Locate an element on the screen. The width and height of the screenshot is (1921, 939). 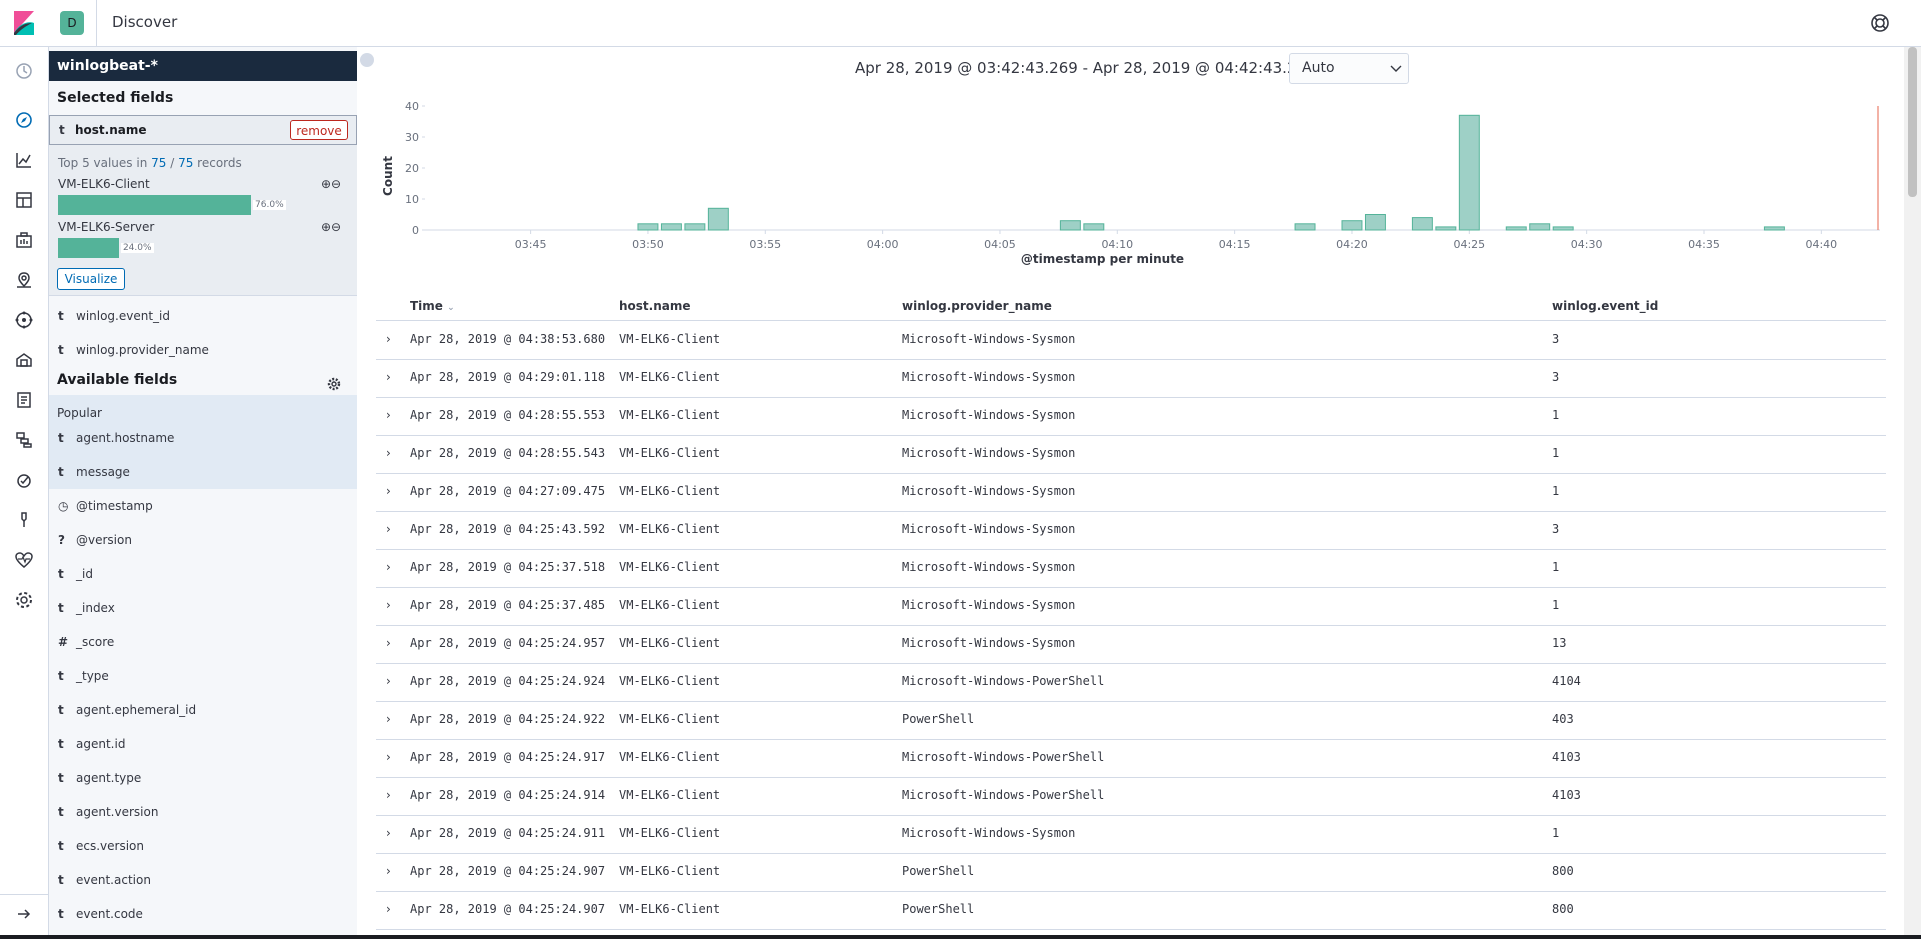
space-avatar: D is located at coordinates (72, 23).